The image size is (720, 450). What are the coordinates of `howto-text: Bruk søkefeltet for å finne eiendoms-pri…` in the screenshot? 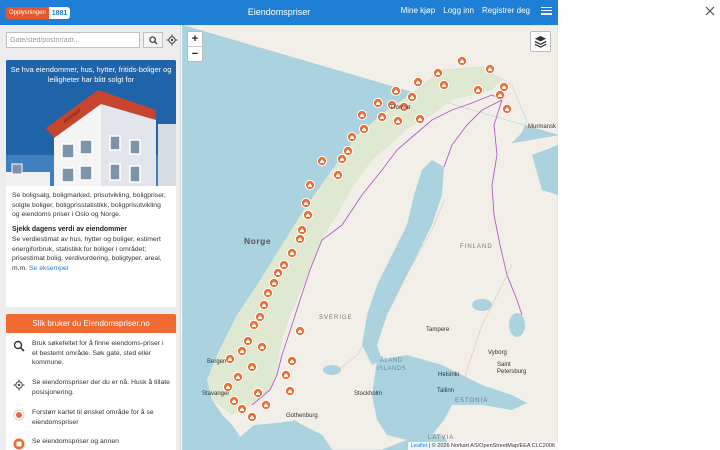 It's located at (98, 353).